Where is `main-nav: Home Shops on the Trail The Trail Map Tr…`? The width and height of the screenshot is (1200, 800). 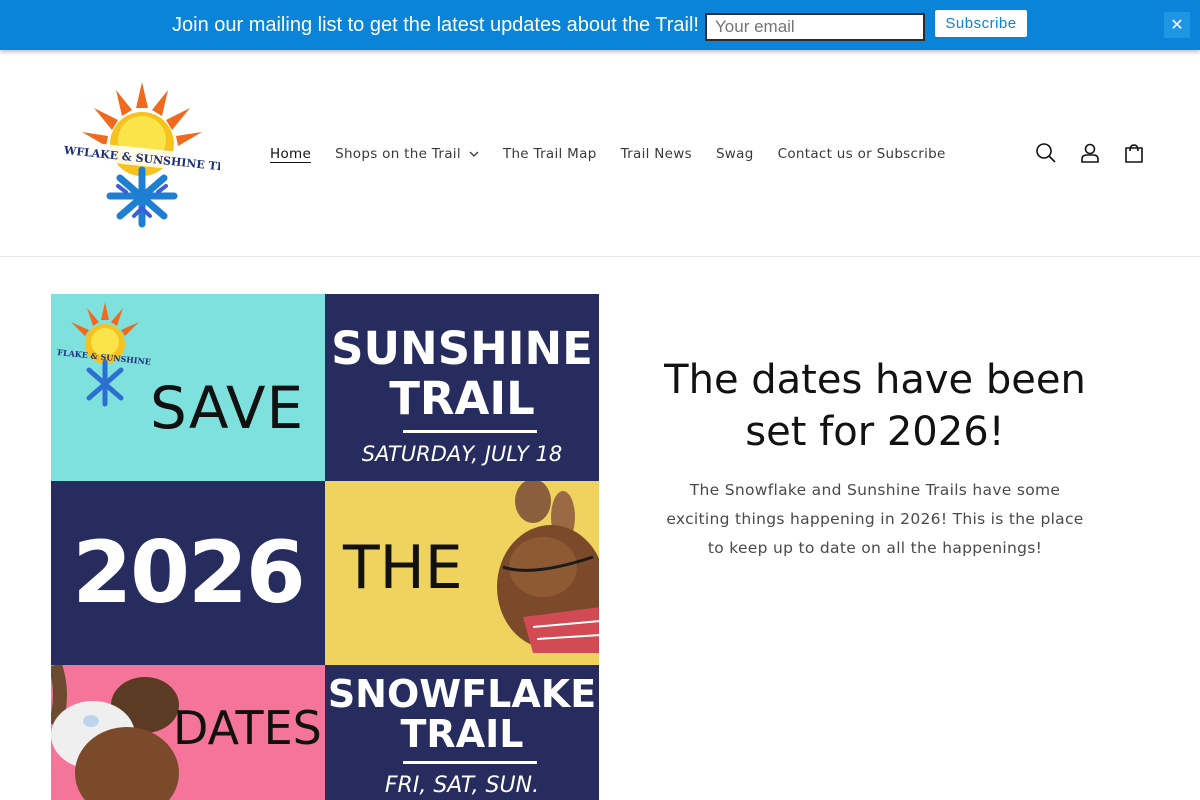
main-nav: Home Shops on the Trail The Trail Map Tr… is located at coordinates (608, 154).